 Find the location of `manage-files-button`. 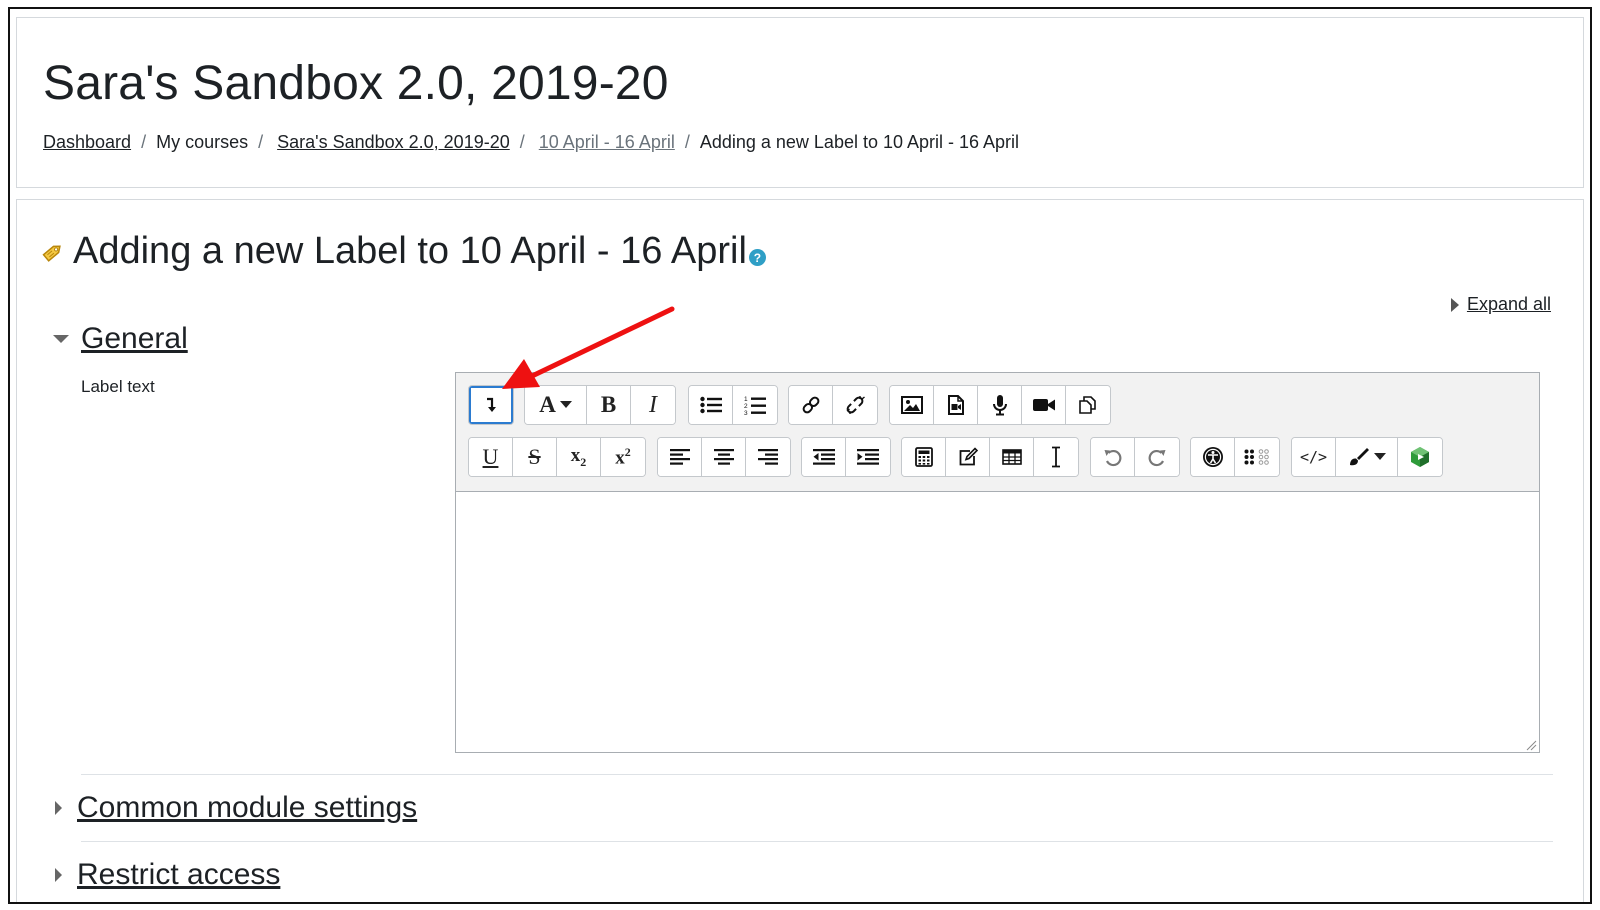

manage-files-button is located at coordinates (1088, 405).